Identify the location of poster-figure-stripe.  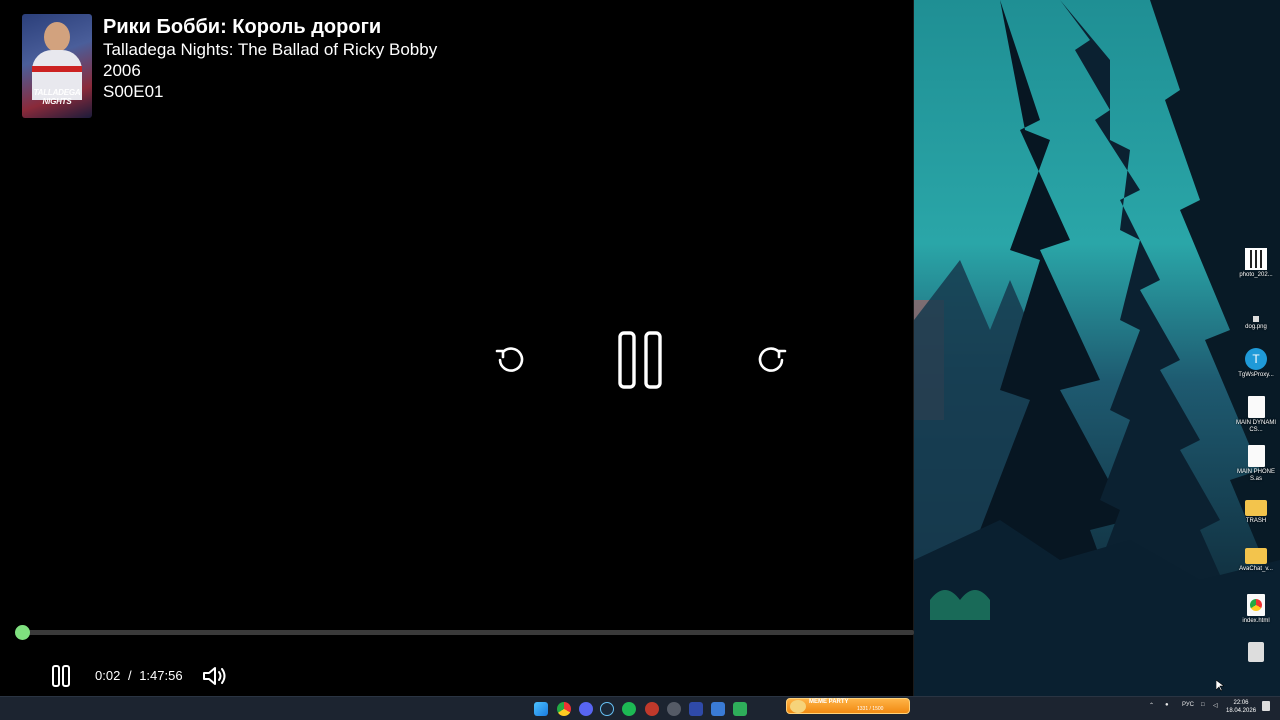
(57, 69).